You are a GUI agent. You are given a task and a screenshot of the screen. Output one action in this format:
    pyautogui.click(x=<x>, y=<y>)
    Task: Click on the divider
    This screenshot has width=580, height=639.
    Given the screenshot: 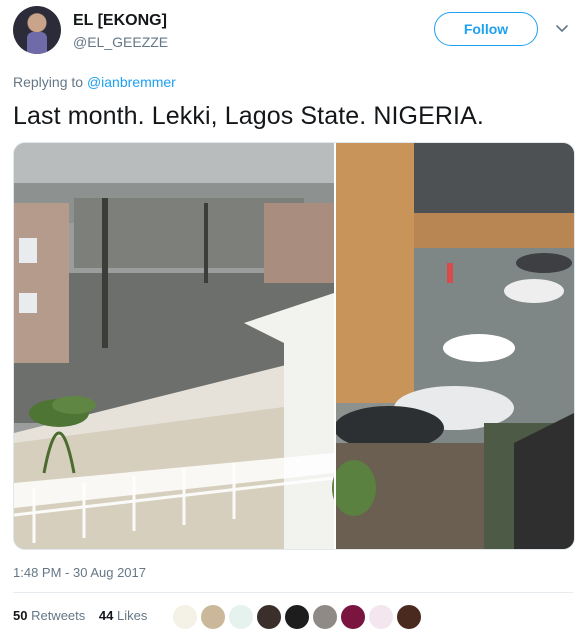 What is the action you would take?
    pyautogui.click(x=293, y=592)
    